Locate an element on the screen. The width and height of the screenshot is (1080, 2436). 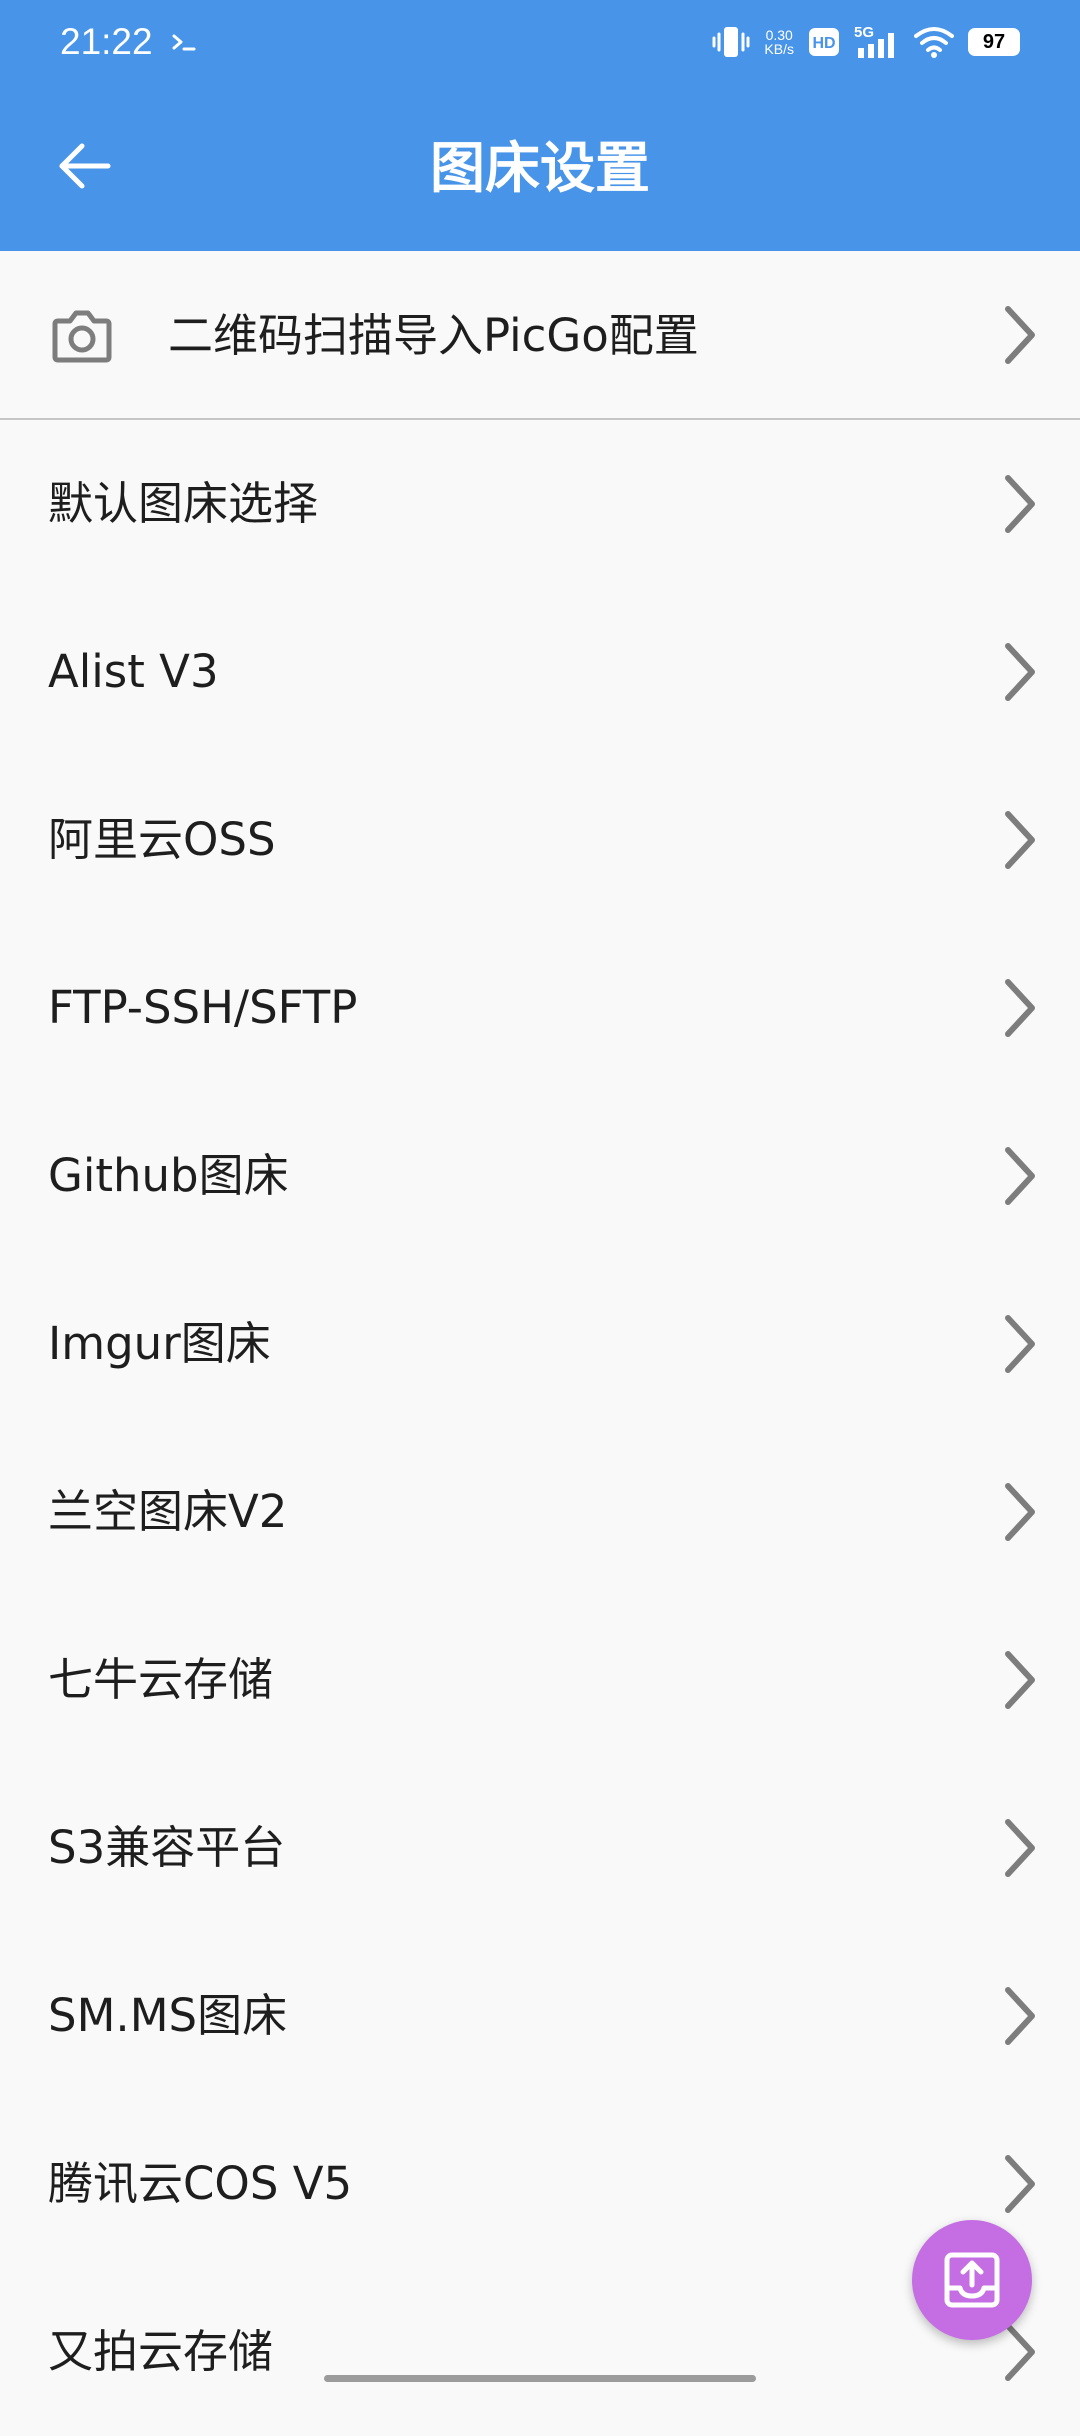
app-bar: 21:22 0.30 KB/s HD 5G 97 图床设置 is located at coordinates (540, 125).